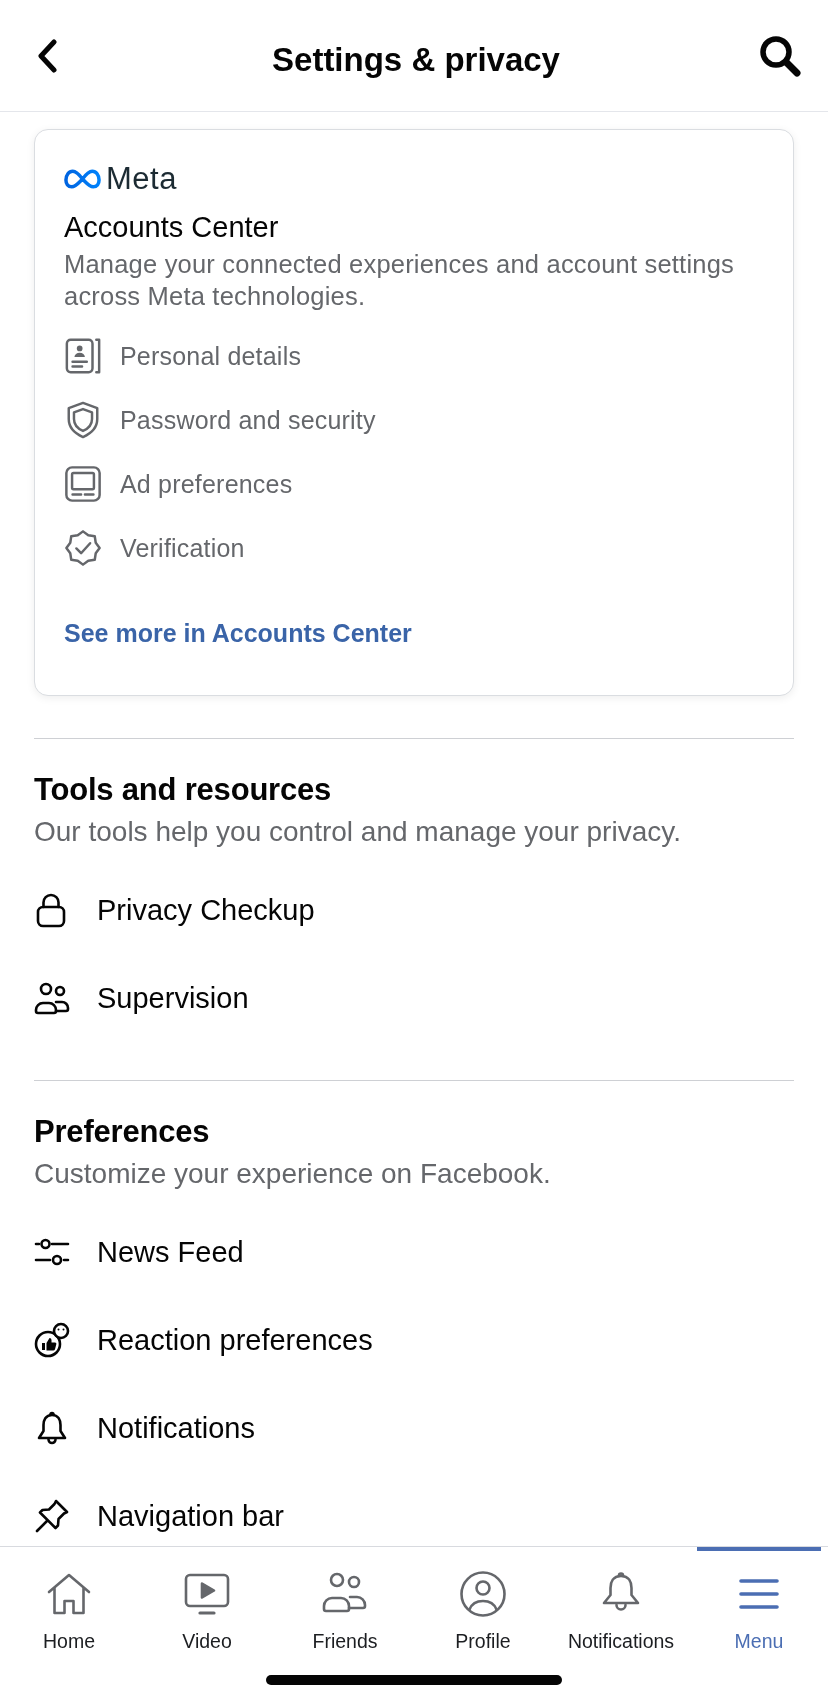 The image size is (828, 1704). What do you see at coordinates (122, 1132) in the screenshot?
I see `section-heading: Preferences` at bounding box center [122, 1132].